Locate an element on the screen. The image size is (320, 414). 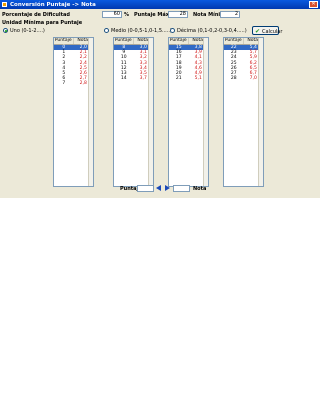
title-bar: Conversión Puntaje -> Nota ✕ is located at coordinates (160, 4).